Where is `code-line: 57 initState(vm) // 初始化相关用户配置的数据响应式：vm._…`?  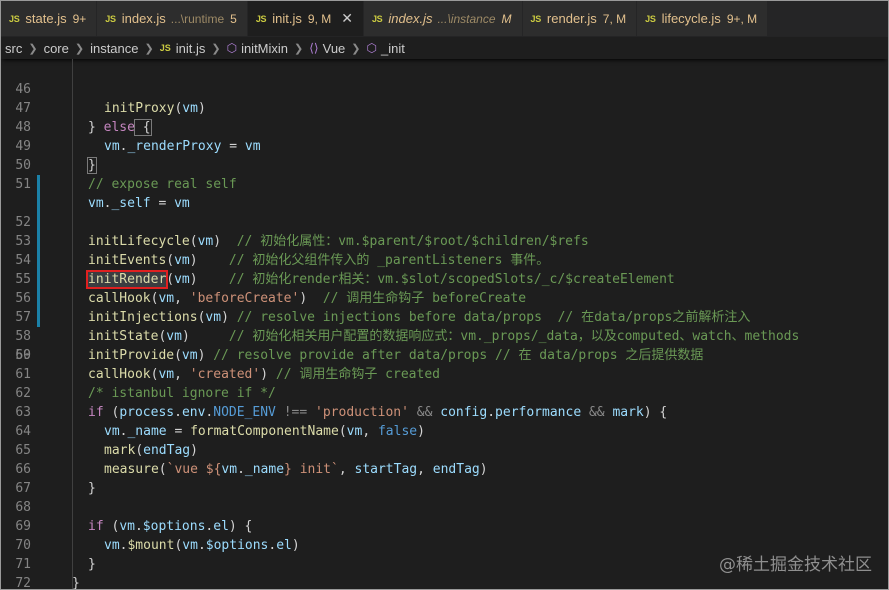 code-line: 57 initState(vm) // 初始化相关用户配置的数据响应式：vm._… is located at coordinates (444, 307).